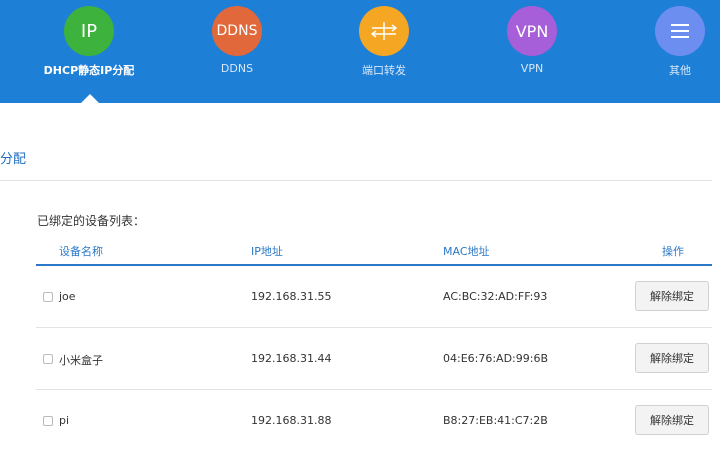 The width and height of the screenshot is (720, 452). I want to click on nav-item-port-forwarding: 端口转发, so click(384, 42).